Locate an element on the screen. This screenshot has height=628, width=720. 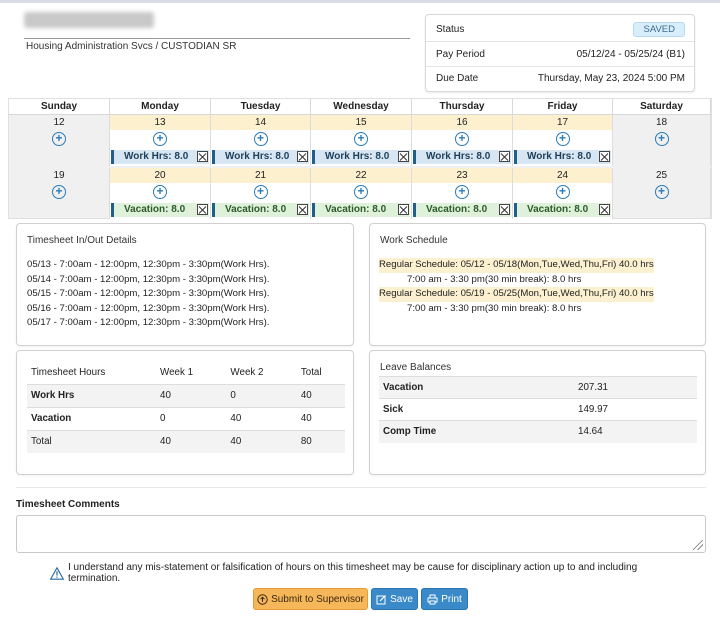
status-badge: SAVED is located at coordinates (659, 29).